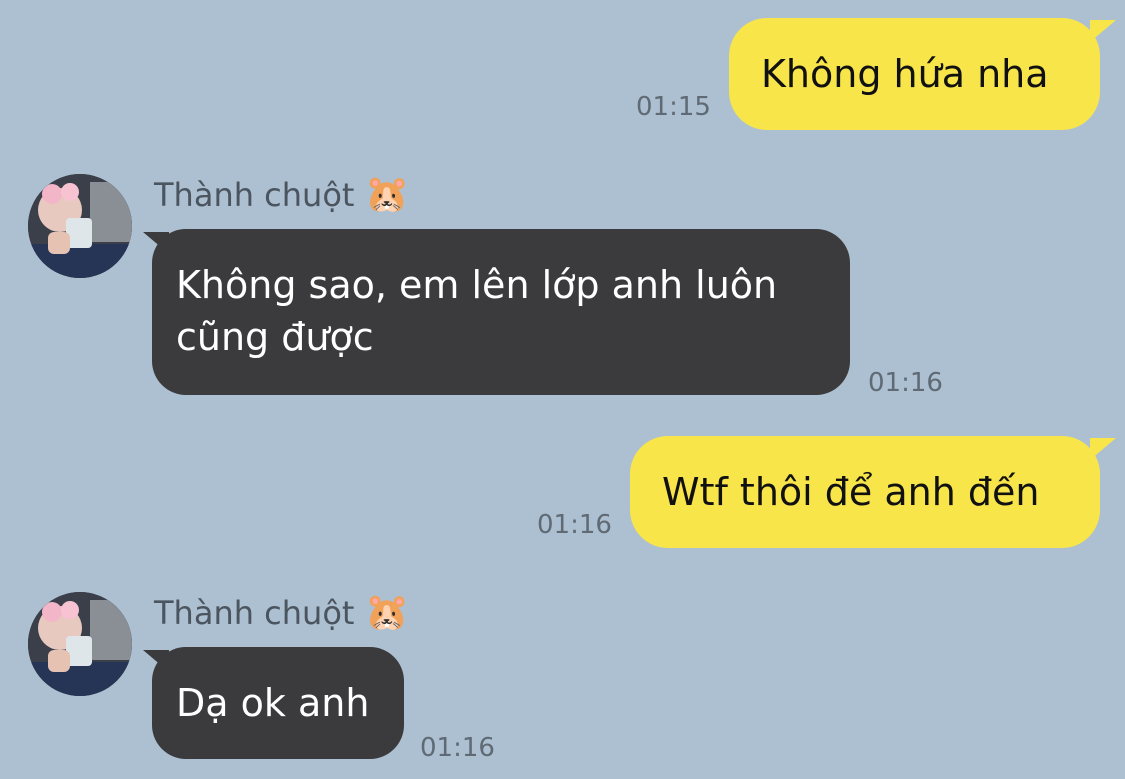 The width and height of the screenshot is (1125, 779). I want to click on message-bubble-incoming: Không sao, em lên lớp anh luôn cũng được, so click(501, 312).